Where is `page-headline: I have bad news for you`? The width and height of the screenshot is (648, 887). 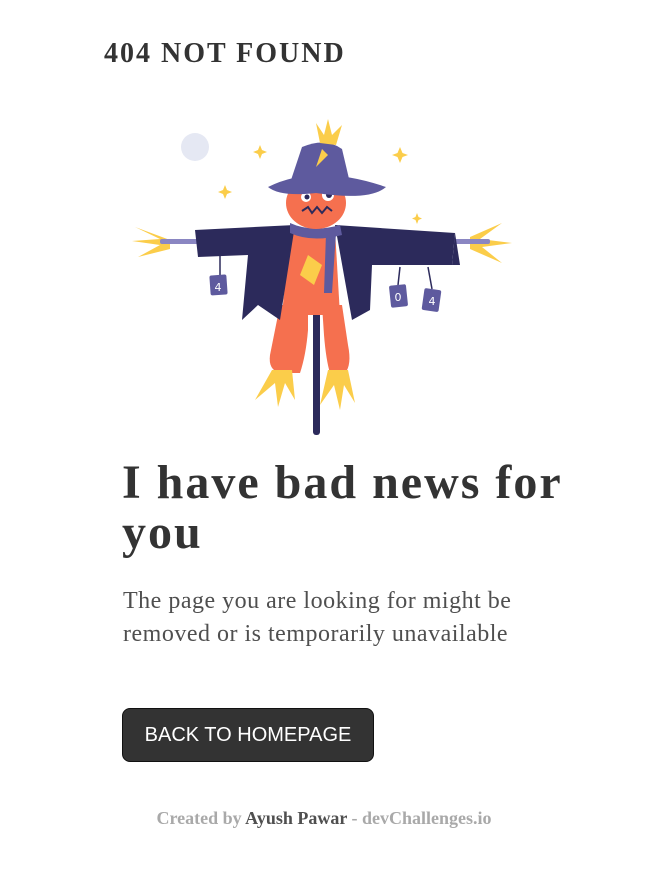 page-headline: I have bad news for you is located at coordinates (342, 507).